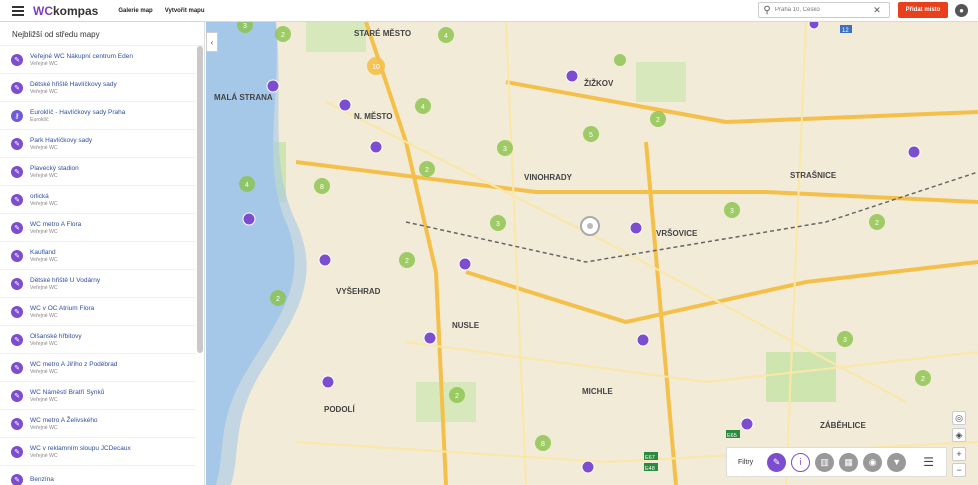  I want to click on svg-text: 12, so click(845, 31).